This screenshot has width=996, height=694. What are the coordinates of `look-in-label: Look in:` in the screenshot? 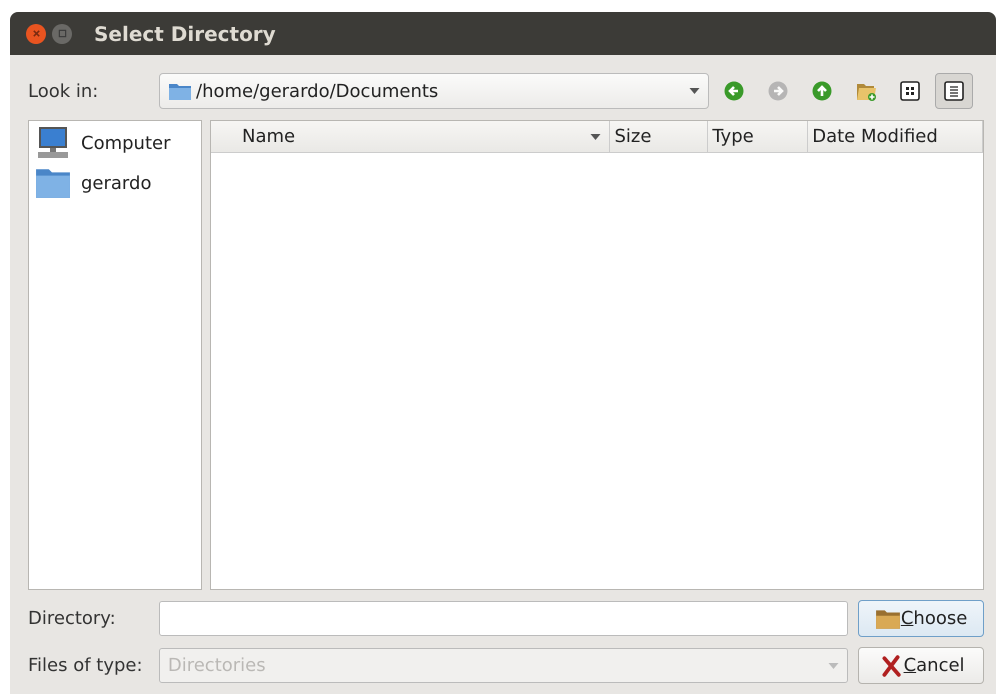 It's located at (64, 91).